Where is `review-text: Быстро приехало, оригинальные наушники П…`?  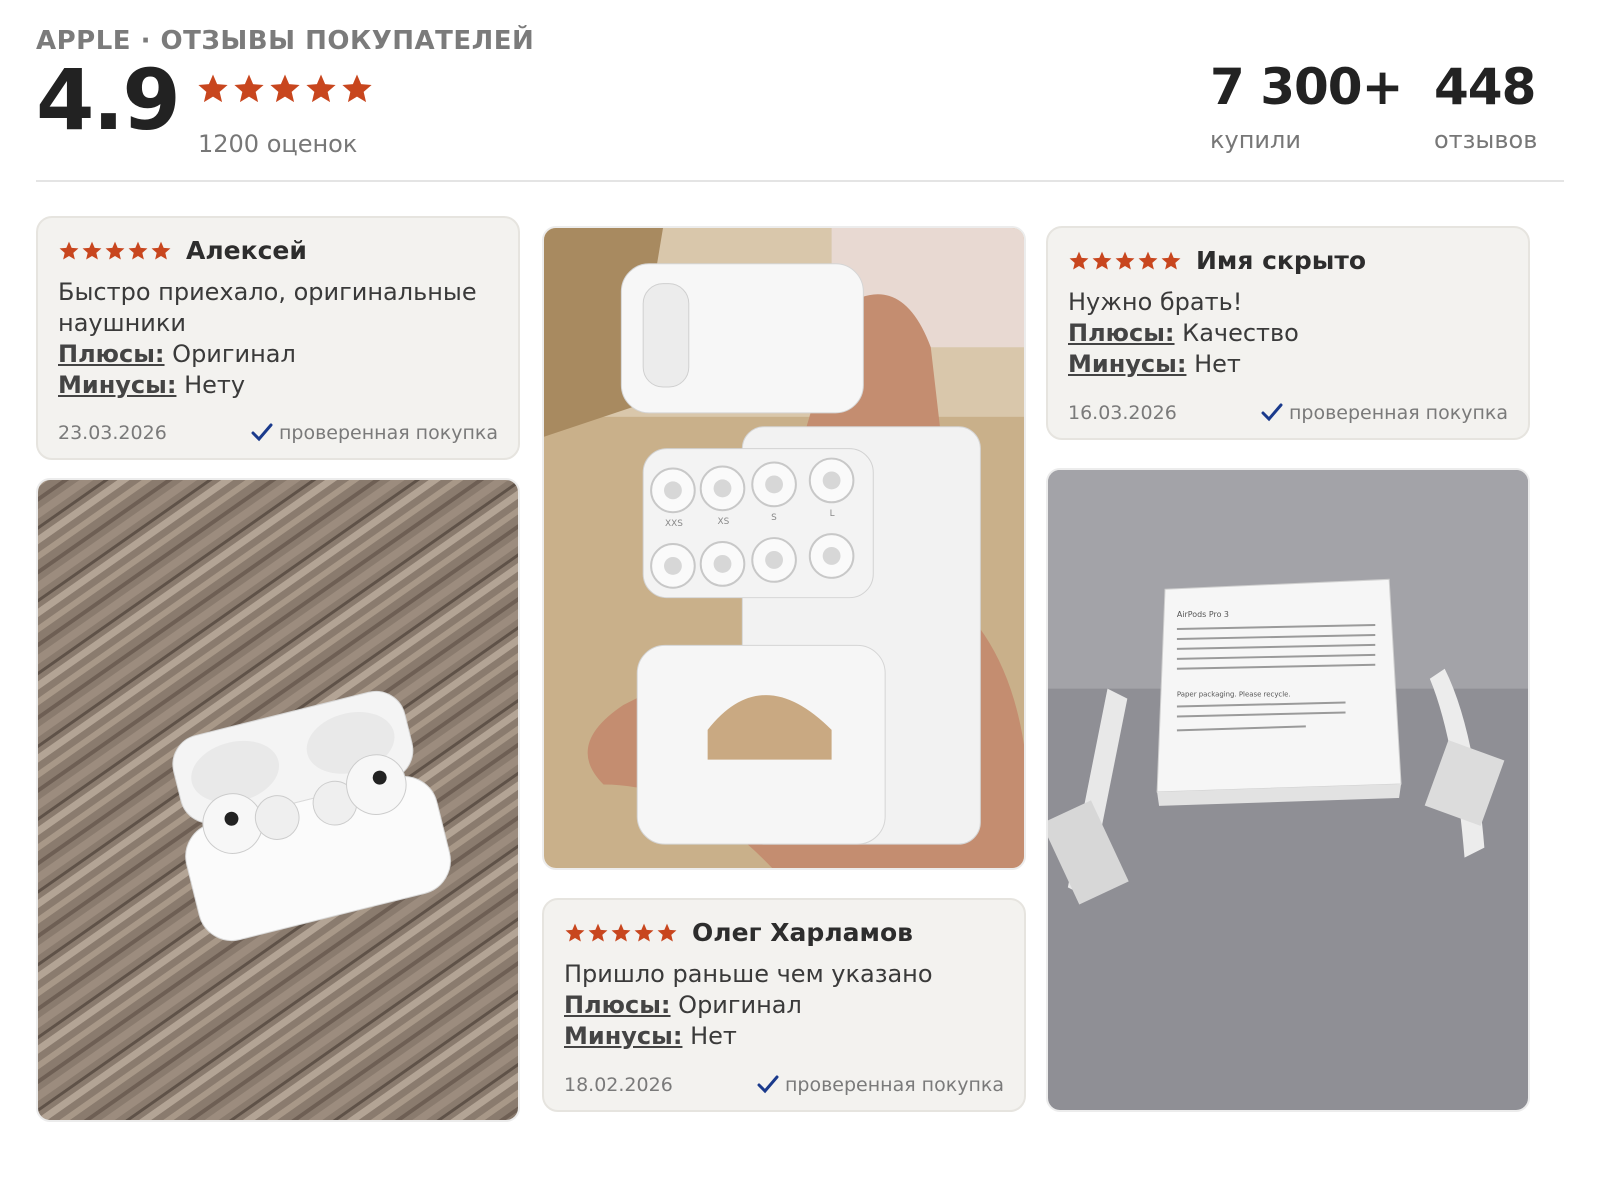
review-text: Быстро приехало, оригинальные наушники П… is located at coordinates (278, 339).